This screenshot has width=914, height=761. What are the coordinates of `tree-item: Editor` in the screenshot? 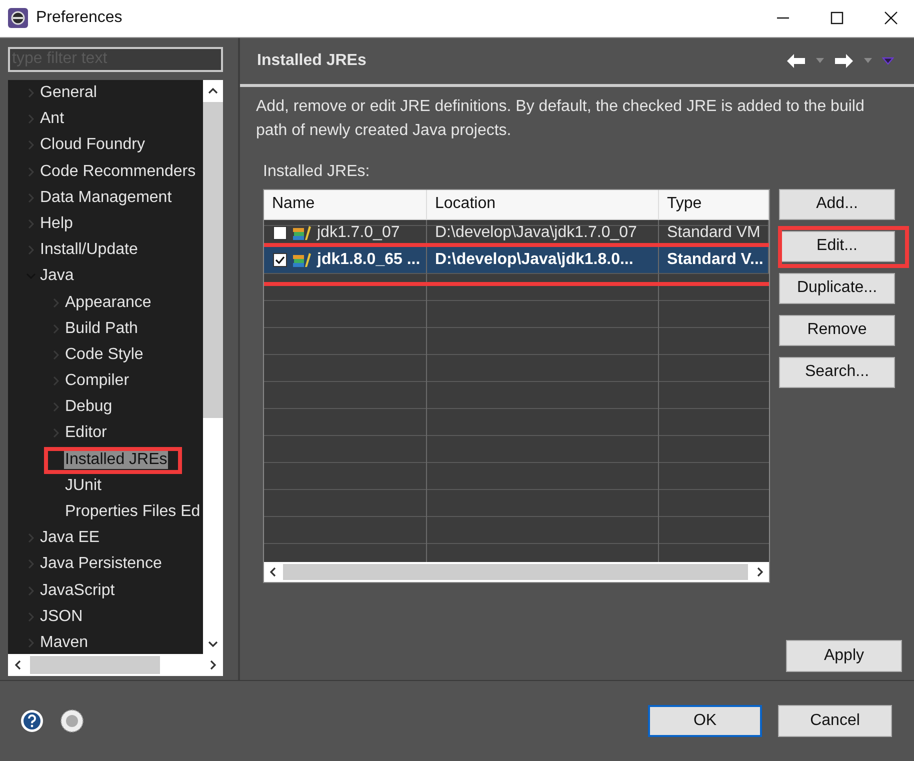 It's located at (86, 433).